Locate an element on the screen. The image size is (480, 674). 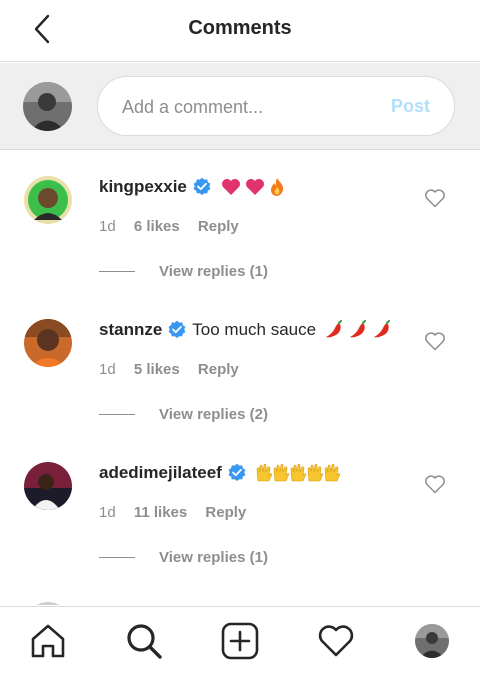
comment-meta: 1d 5 likes Reply is located at coordinates (176, 369).